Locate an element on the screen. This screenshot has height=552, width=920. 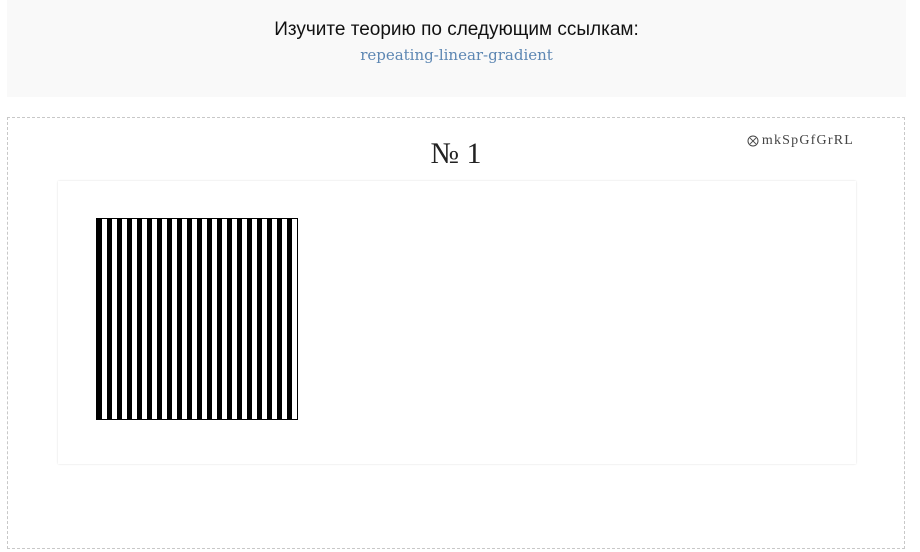
task-id: mkSpGfGrRL is located at coordinates (800, 141).